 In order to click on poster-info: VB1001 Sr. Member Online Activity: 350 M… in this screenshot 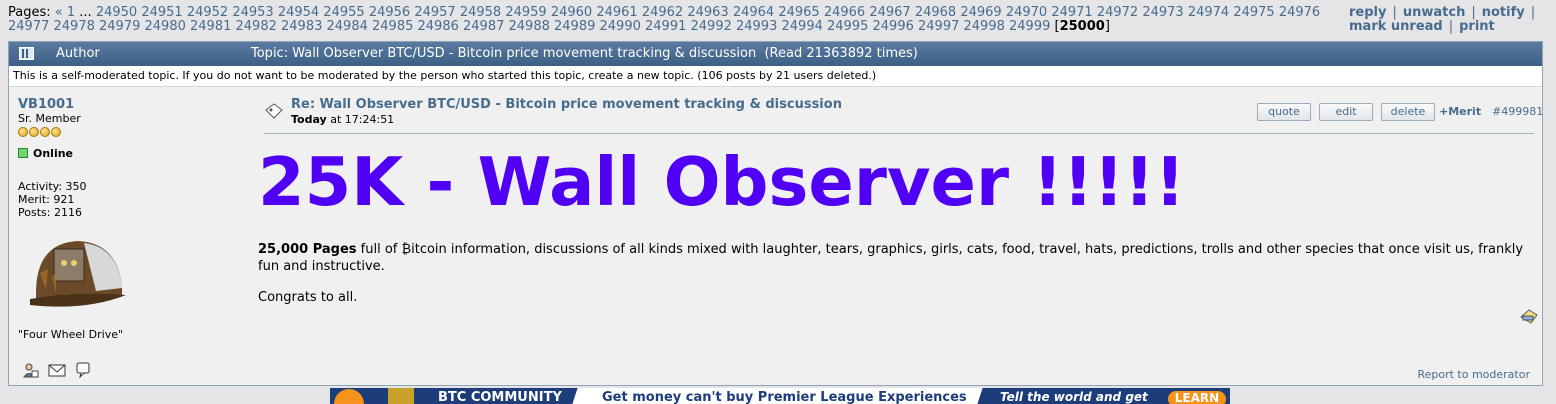, I will do `click(133, 219)`.